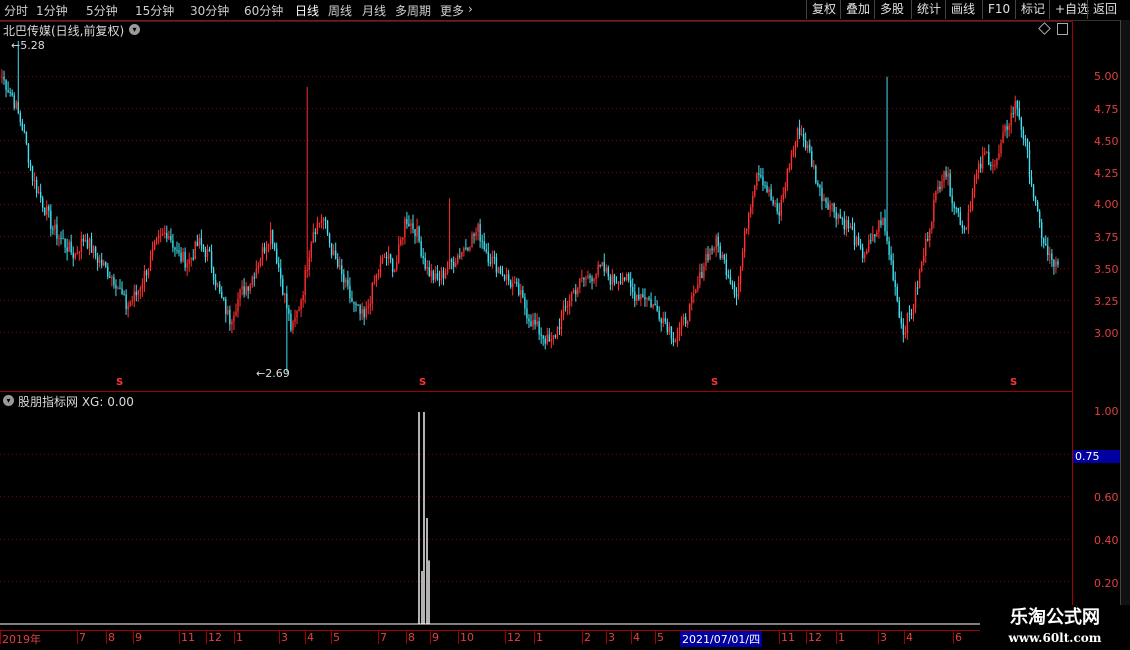  Describe the element at coordinates (340, 10) in the screenshot. I see `tf-weekly: 周线` at that location.